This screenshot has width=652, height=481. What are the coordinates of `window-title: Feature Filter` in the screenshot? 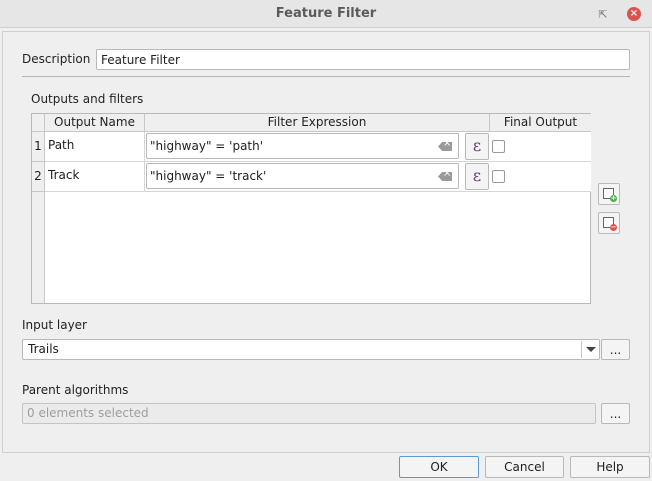 It's located at (326, 13).